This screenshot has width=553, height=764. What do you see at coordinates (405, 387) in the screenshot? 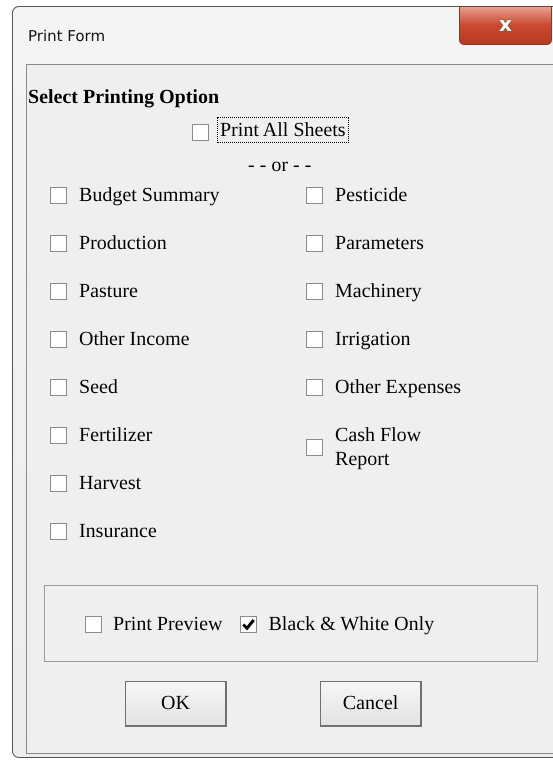
I see `checkbox-label: Other Expenses` at bounding box center [405, 387].